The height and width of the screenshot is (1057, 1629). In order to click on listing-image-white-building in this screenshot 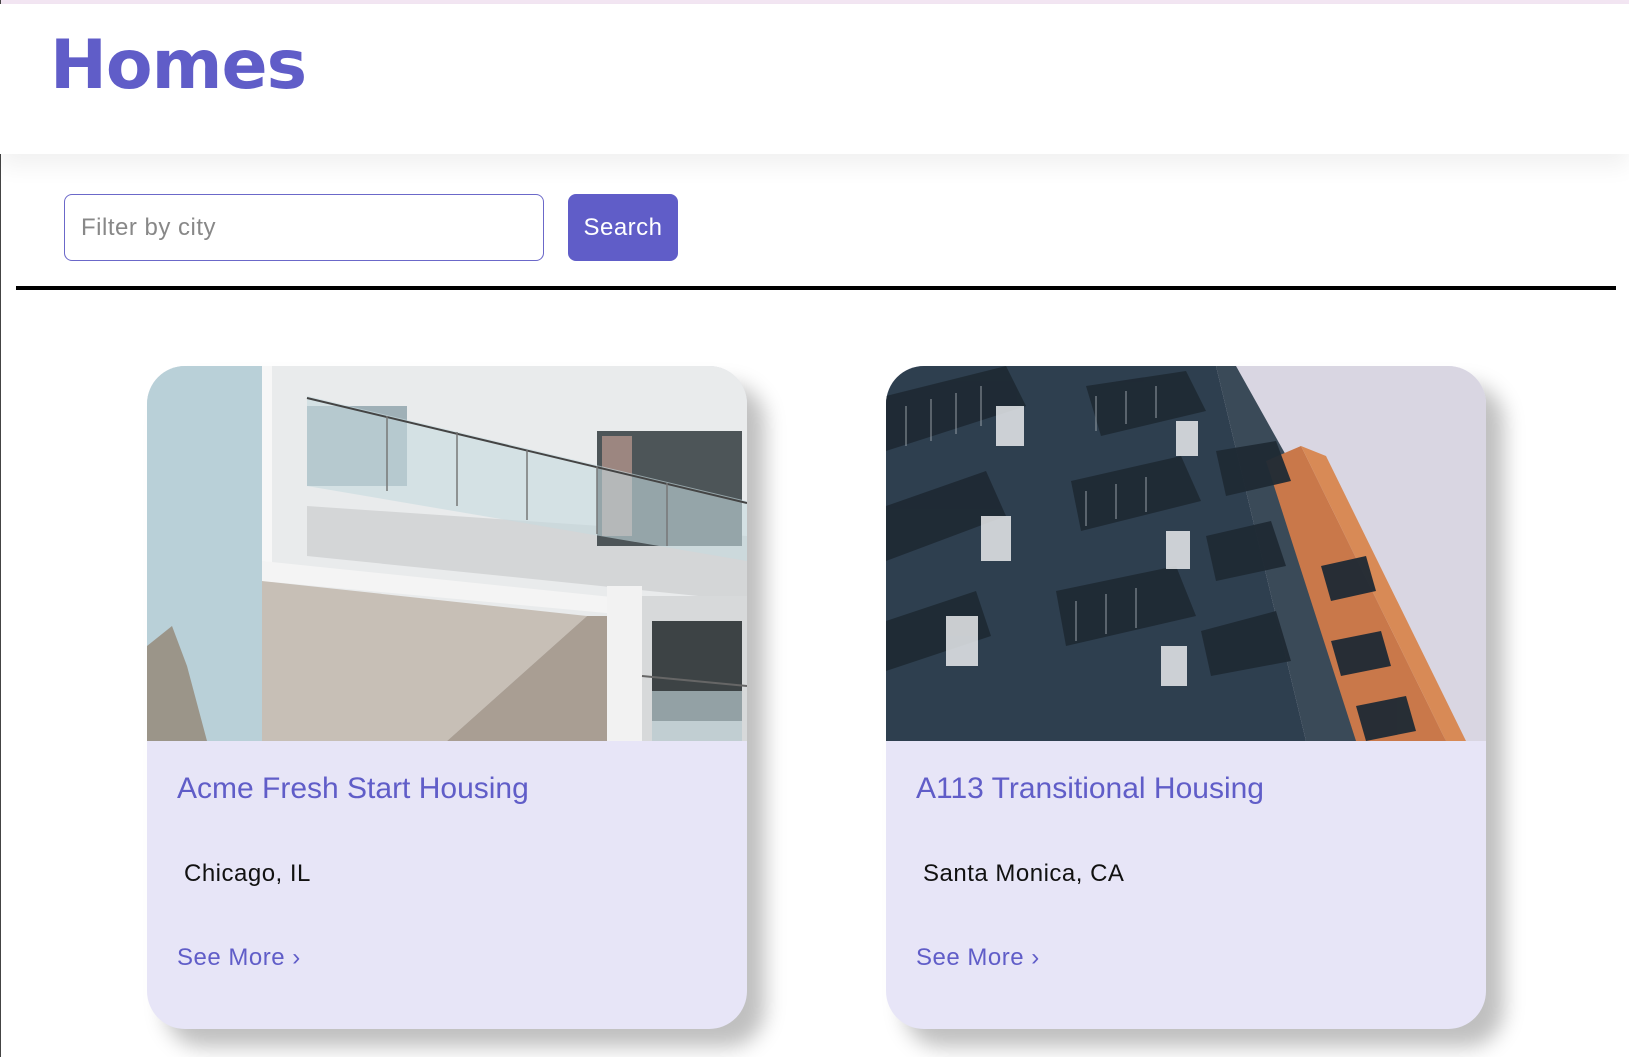, I will do `click(447, 553)`.